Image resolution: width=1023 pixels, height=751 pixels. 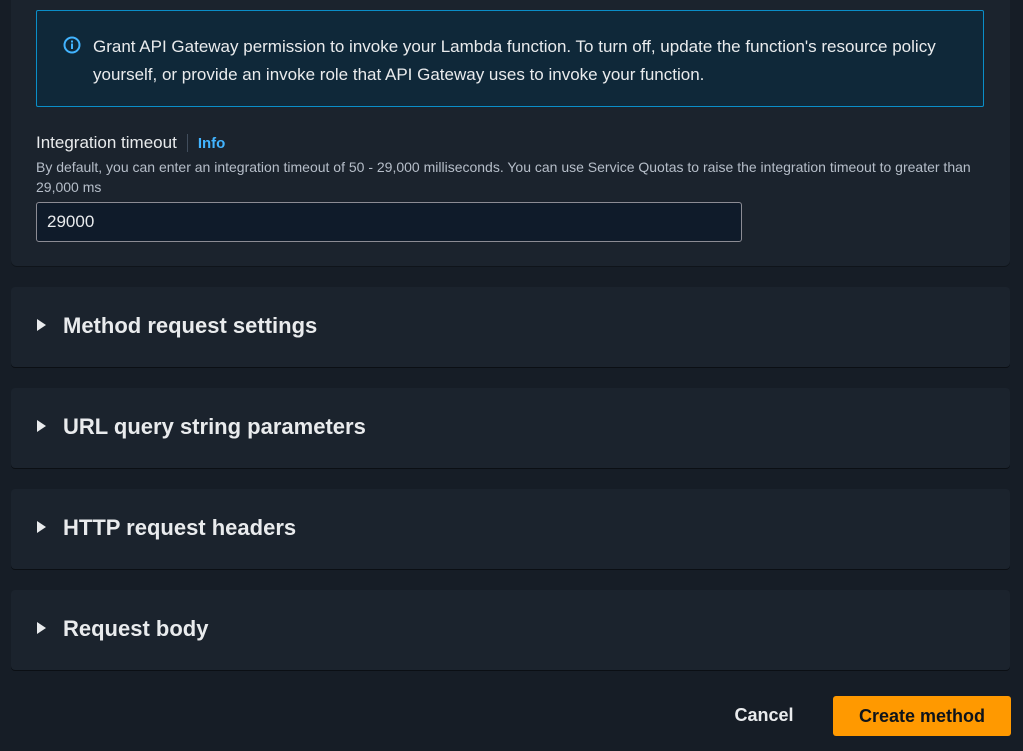 I want to click on method-request-settings-section: Method request settings, so click(x=510, y=327).